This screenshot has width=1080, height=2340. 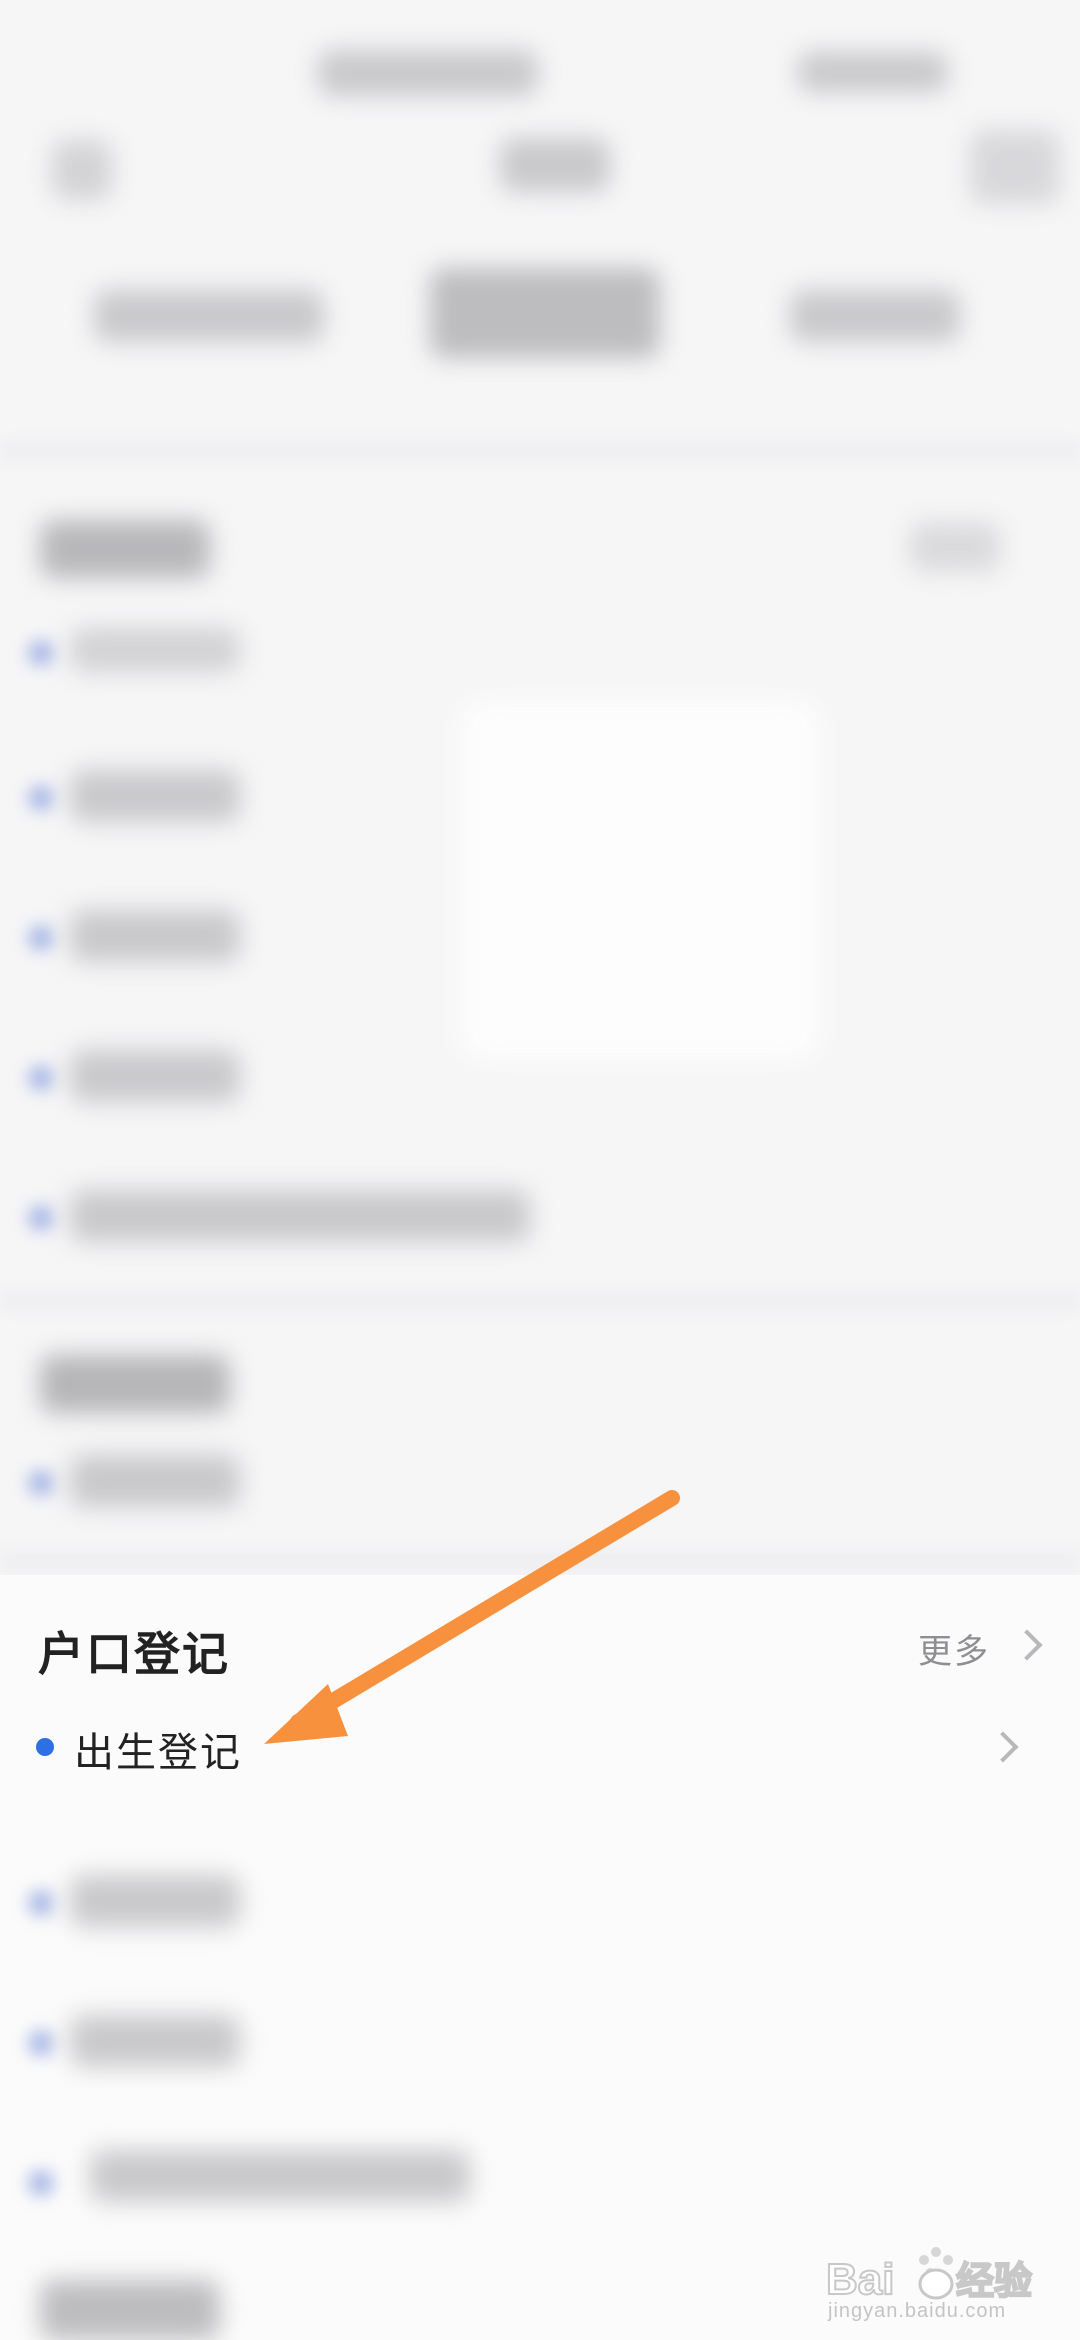 I want to click on section-title: 户口登记, so click(x=134, y=1654).